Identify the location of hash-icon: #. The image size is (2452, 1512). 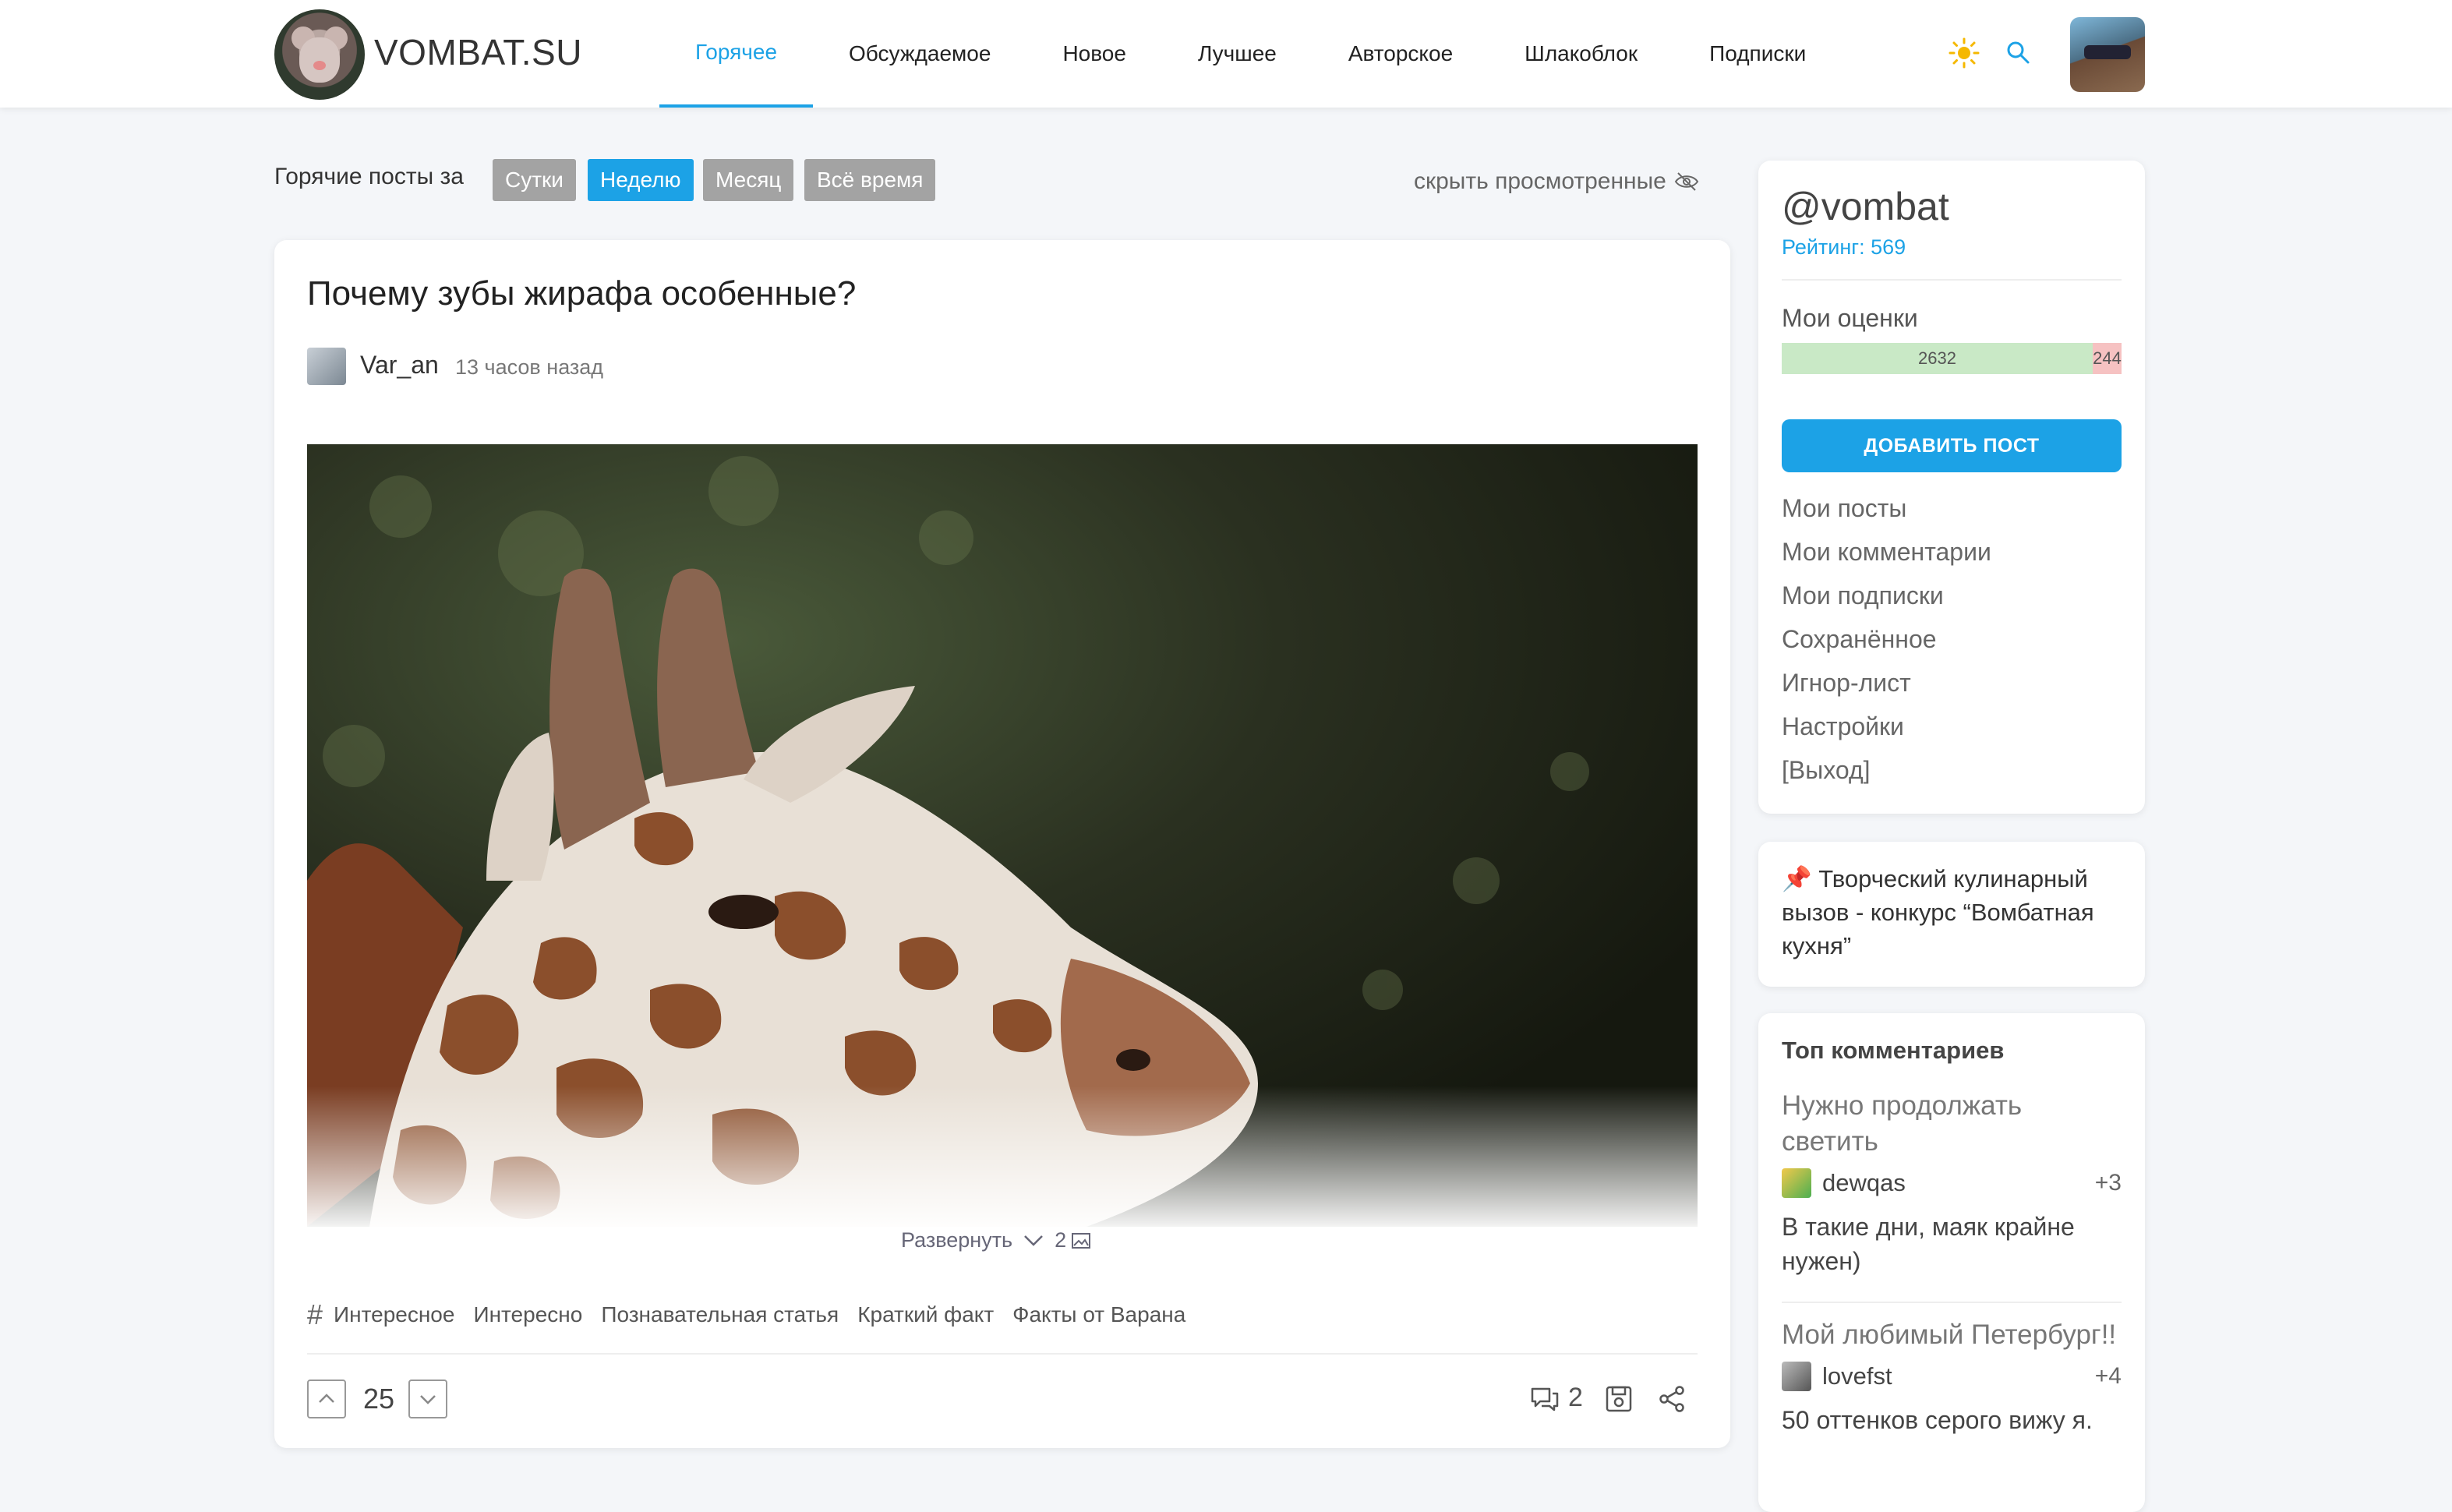
(315, 1314).